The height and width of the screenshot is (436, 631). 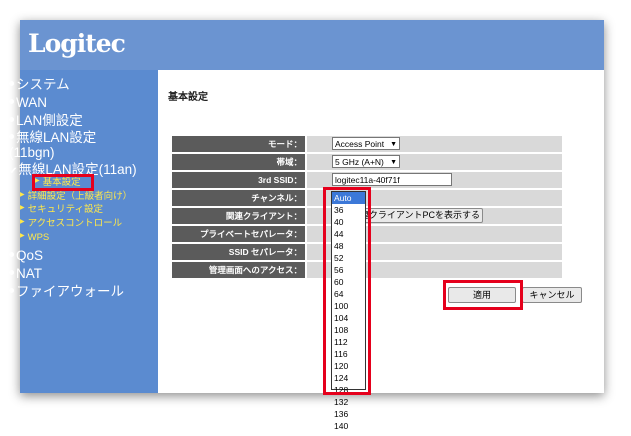 I want to click on ssid-value-cell: logitec11a-40f71f, so click(x=434, y=180).